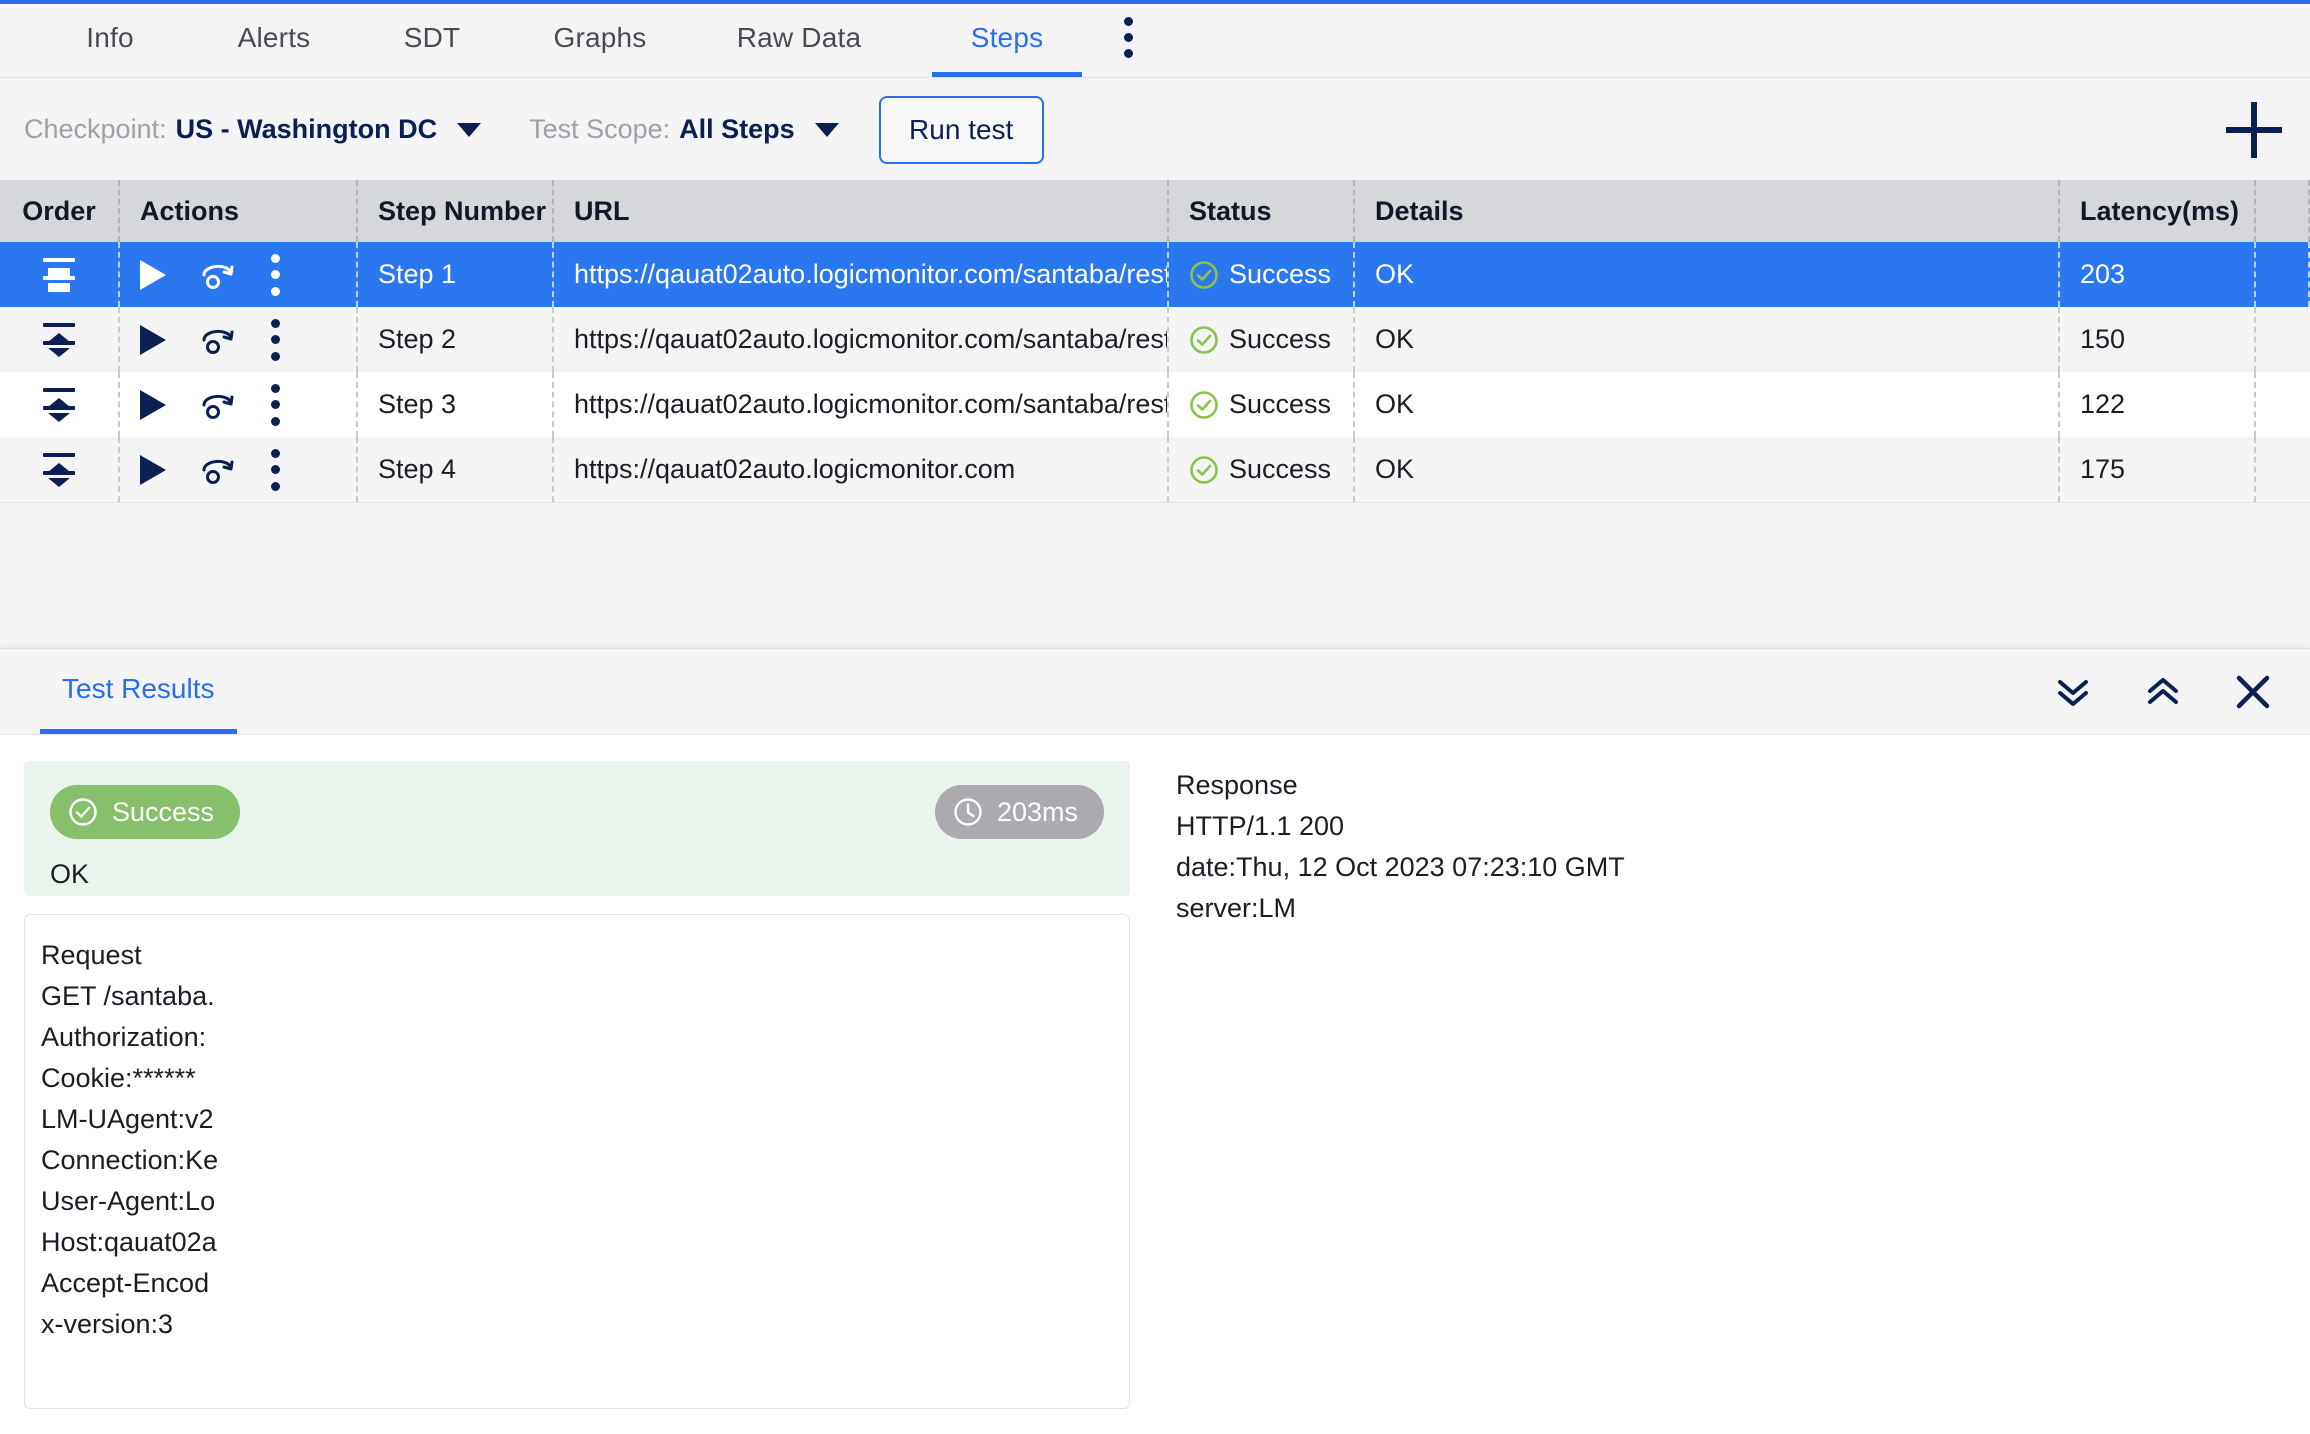 The height and width of the screenshot is (1434, 2310). I want to click on row-step-number: Step 1, so click(456, 274).